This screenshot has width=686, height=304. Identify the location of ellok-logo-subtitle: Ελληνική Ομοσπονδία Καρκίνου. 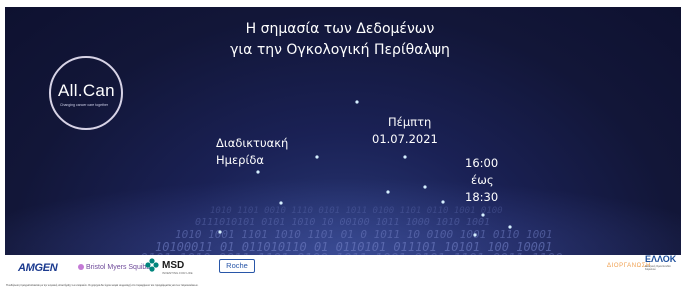
(658, 268).